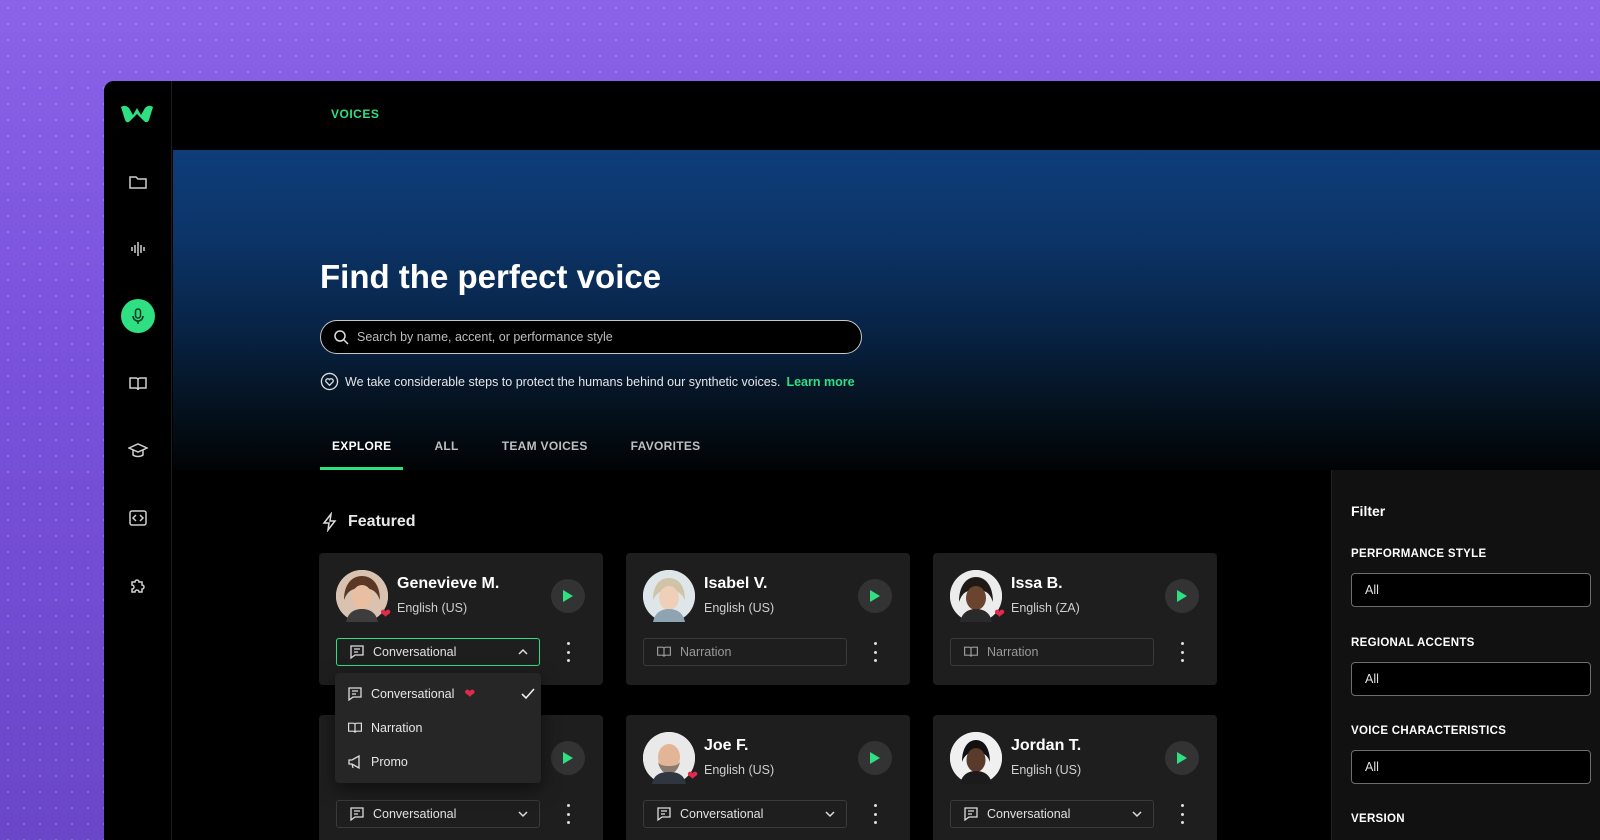 The image size is (1600, 840). Describe the element at coordinates (355, 114) in the screenshot. I see `breadcrumb: VOICES` at that location.